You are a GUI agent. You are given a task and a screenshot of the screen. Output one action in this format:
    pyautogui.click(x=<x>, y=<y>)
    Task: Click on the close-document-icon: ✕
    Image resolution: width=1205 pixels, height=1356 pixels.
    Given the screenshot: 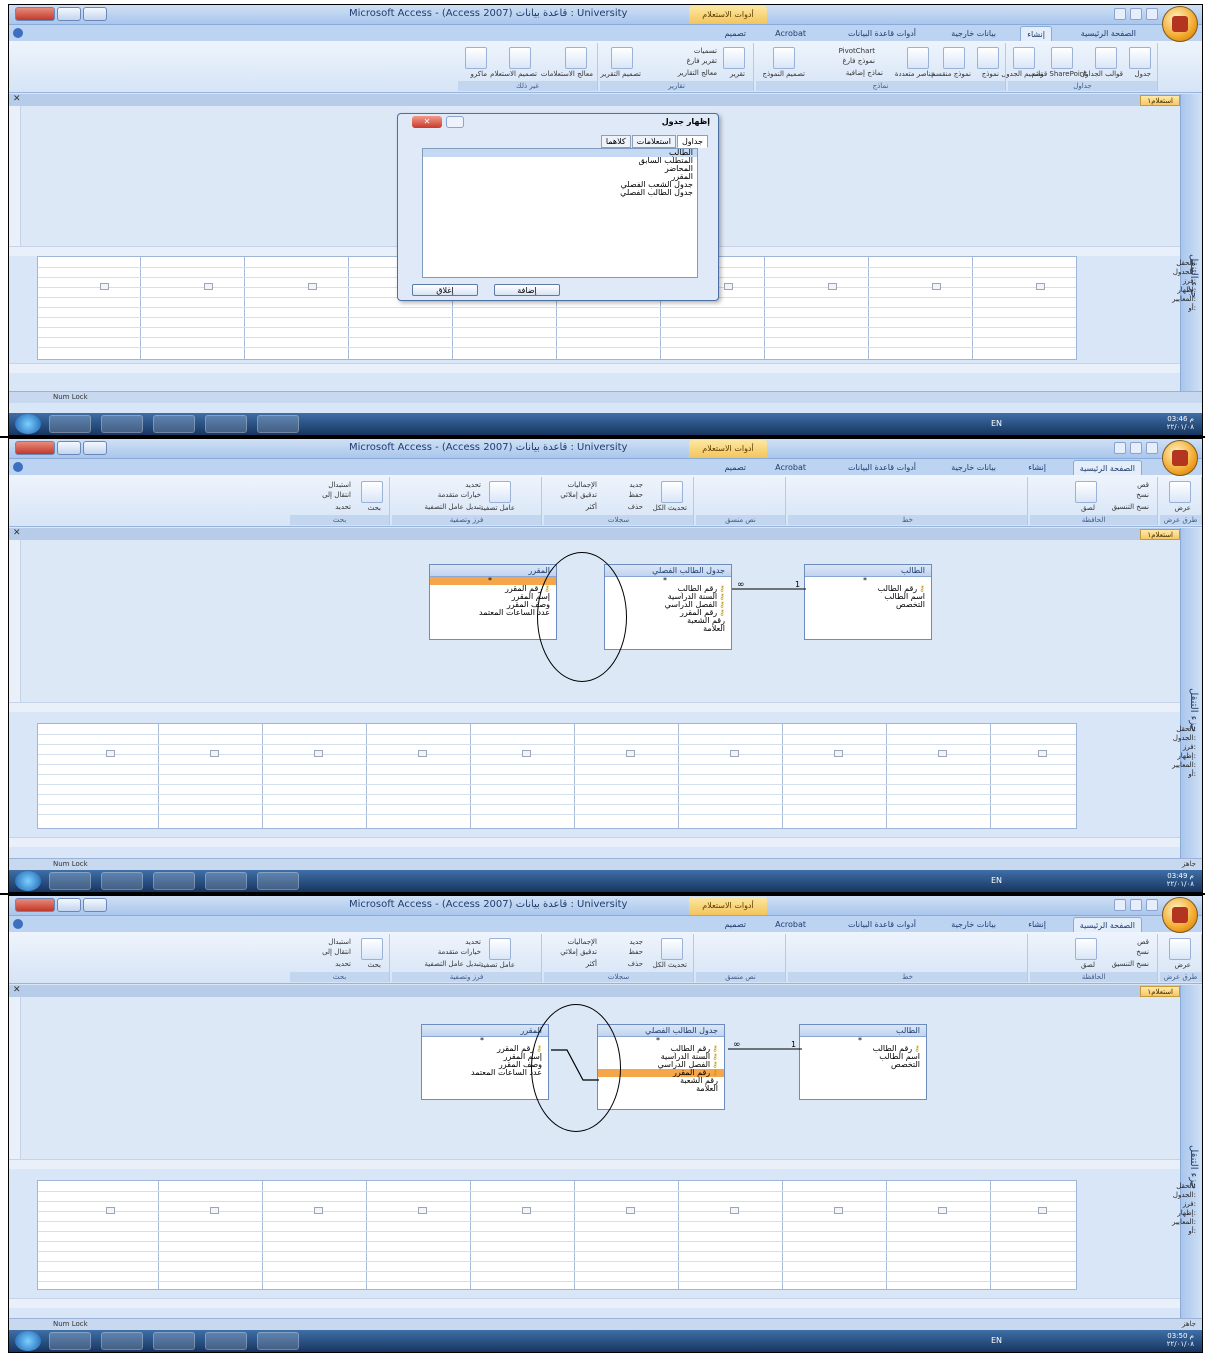 What is the action you would take?
    pyautogui.click(x=17, y=990)
    